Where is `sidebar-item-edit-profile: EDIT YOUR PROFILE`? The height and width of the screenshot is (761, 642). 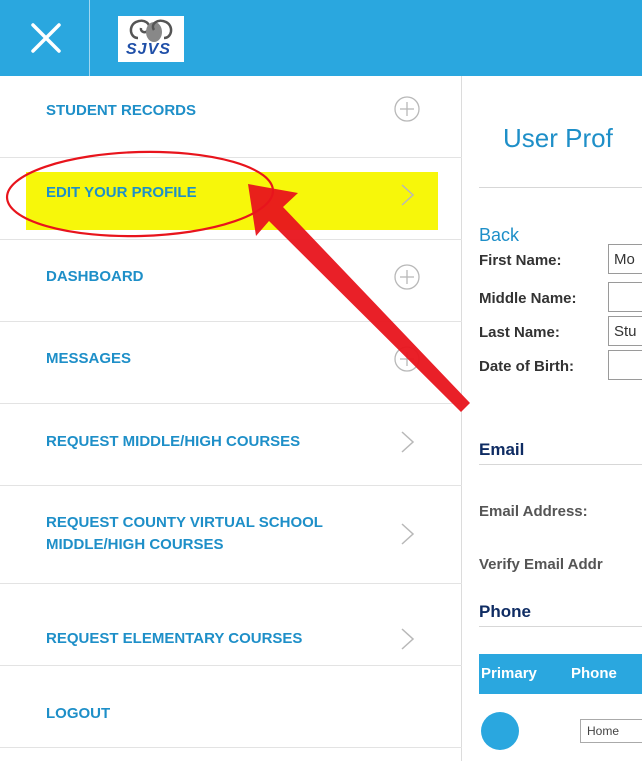 sidebar-item-edit-profile: EDIT YOUR PROFILE is located at coordinates (231, 199).